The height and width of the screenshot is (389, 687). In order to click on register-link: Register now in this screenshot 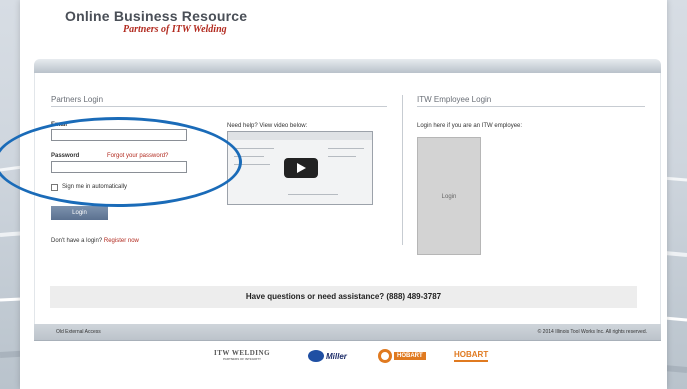, I will do `click(121, 241)`.